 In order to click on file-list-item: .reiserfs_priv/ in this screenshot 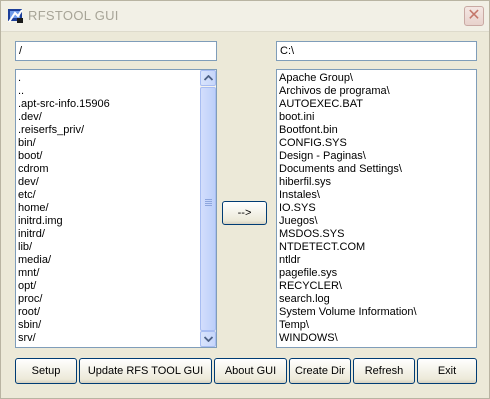, I will do `click(64, 130)`.